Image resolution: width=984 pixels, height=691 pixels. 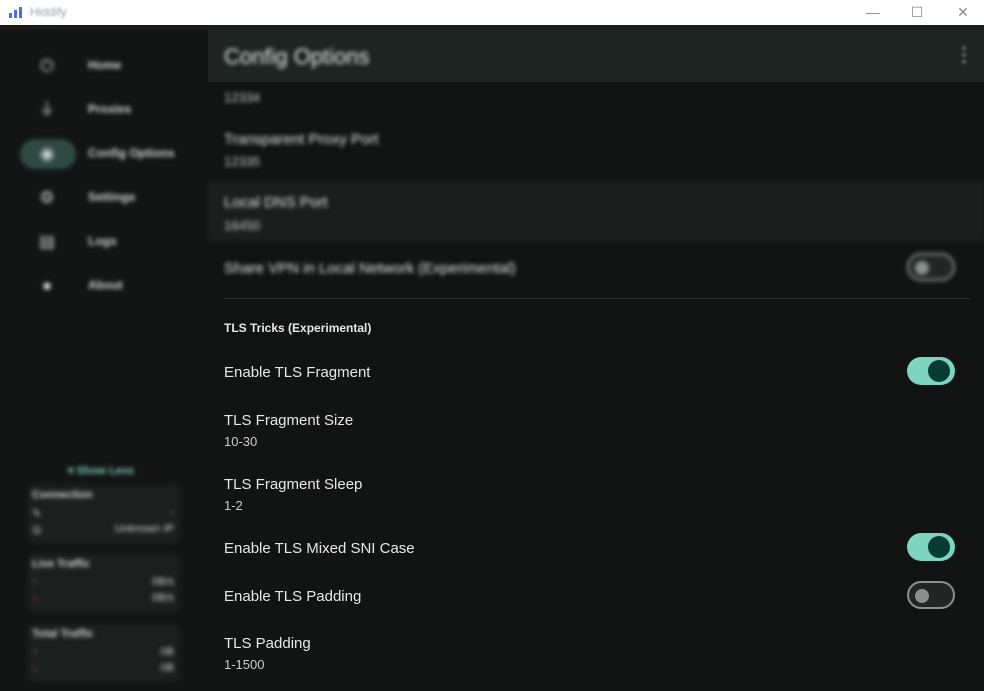 I want to click on page-header: Config Options ⋮, so click(x=596, y=56).